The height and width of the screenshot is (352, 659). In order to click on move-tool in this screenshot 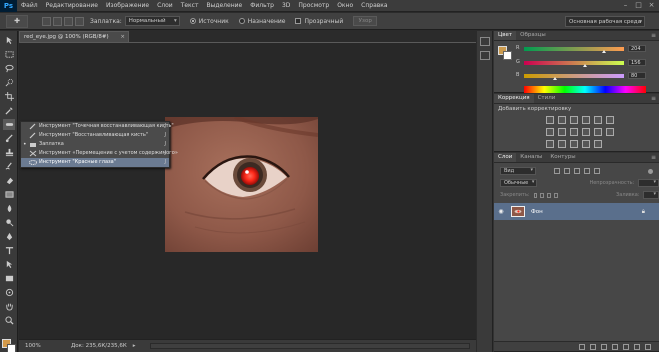, I will do `click(9, 40)`.